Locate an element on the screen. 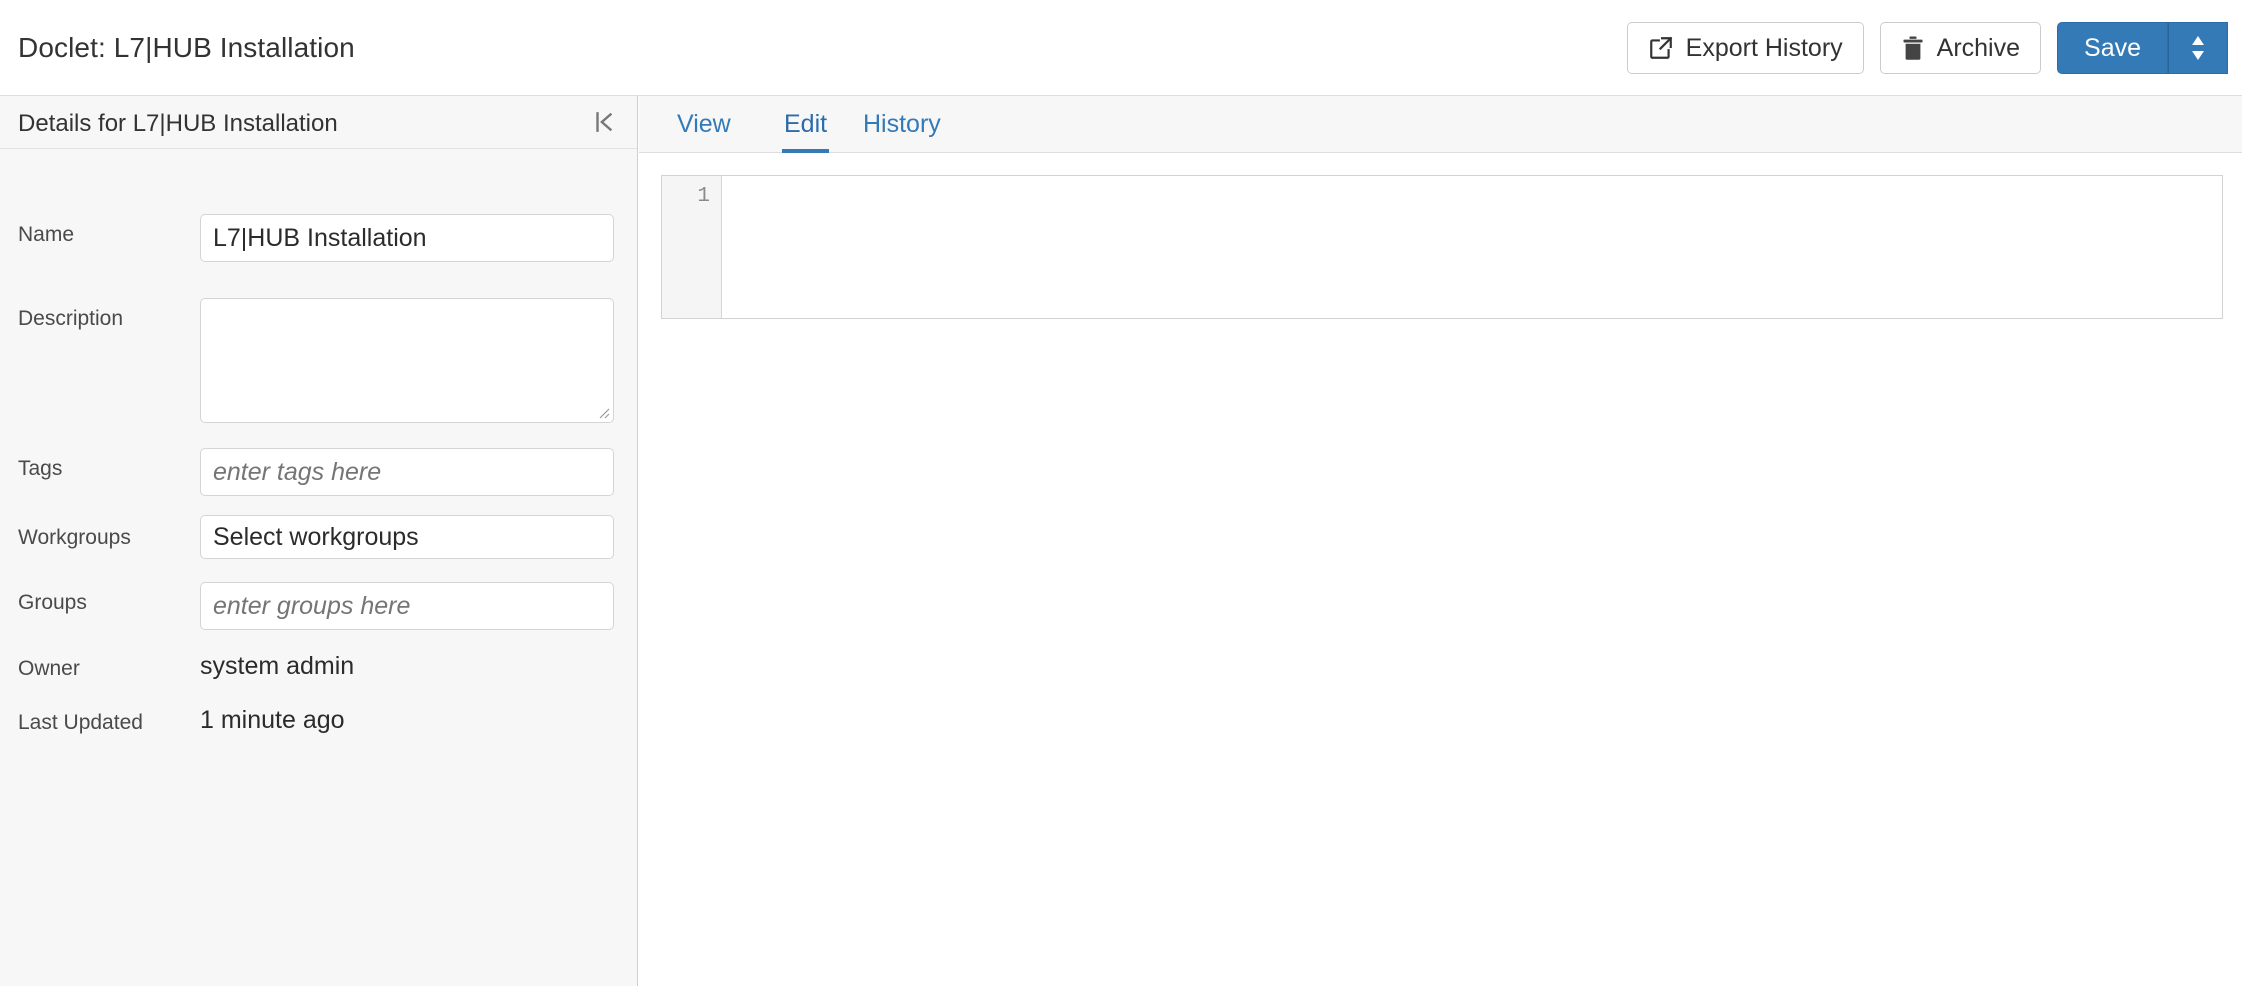 The height and width of the screenshot is (986, 2242). archive-label: Archive is located at coordinates (1978, 47).